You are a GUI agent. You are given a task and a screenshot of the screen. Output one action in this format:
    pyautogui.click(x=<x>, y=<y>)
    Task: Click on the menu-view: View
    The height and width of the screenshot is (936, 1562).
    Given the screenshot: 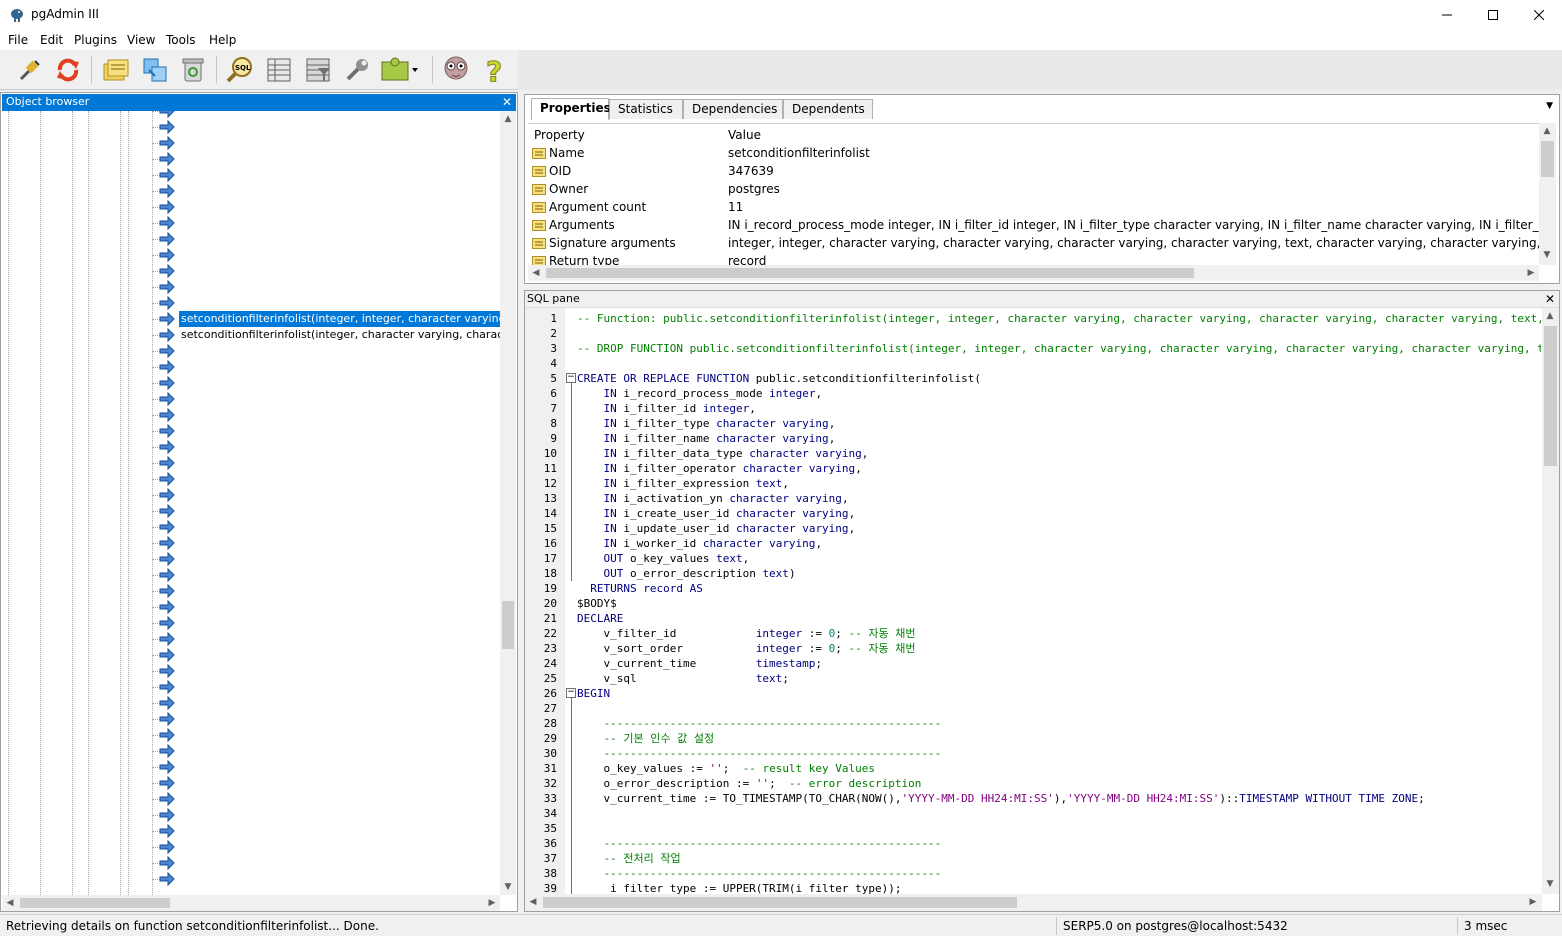 What is the action you would take?
    pyautogui.click(x=141, y=40)
    